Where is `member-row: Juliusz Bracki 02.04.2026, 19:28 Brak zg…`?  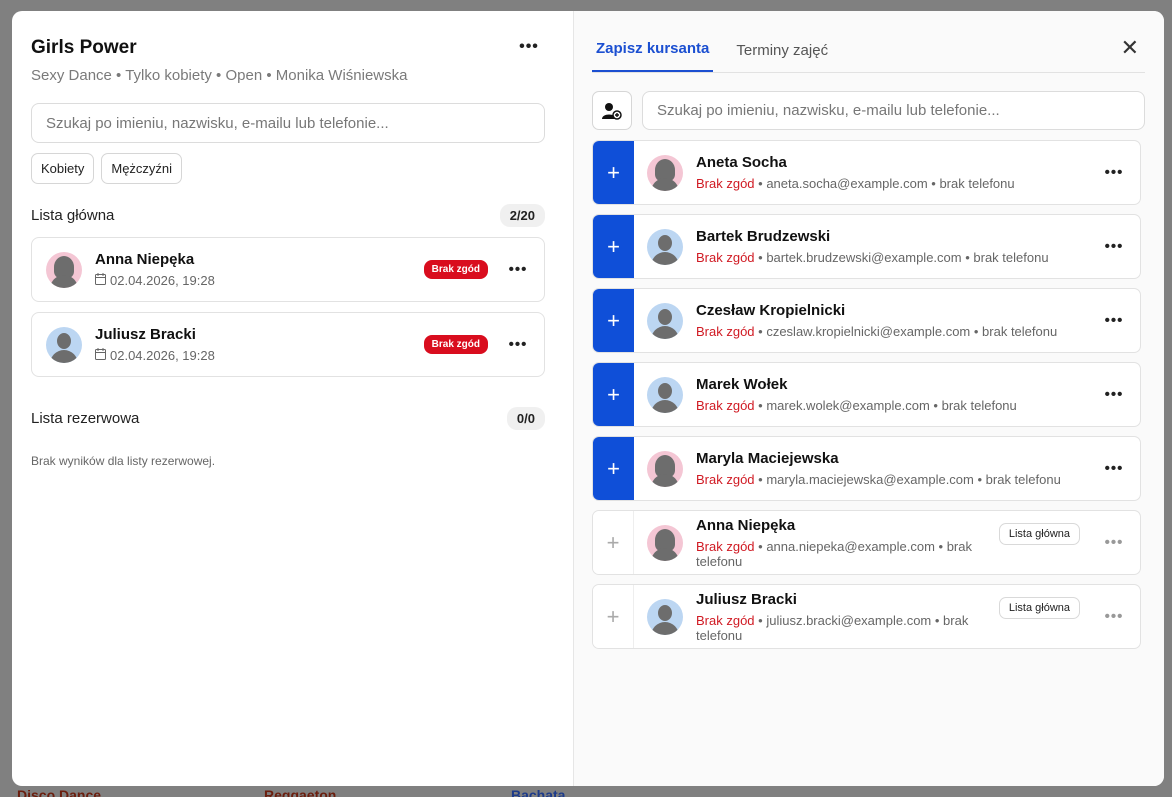
member-row: Juliusz Bracki 02.04.2026, 19:28 Brak zg… is located at coordinates (288, 344).